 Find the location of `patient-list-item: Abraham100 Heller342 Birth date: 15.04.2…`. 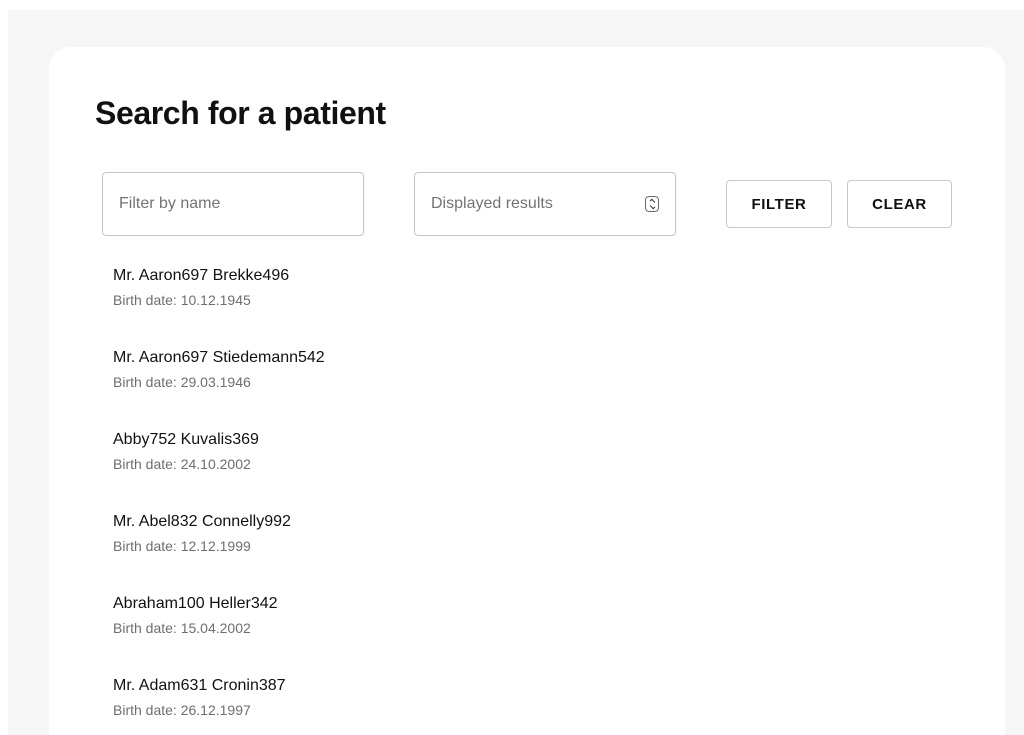

patient-list-item: Abraham100 Heller342 Birth date: 15.04.2… is located at coordinates (219, 634).